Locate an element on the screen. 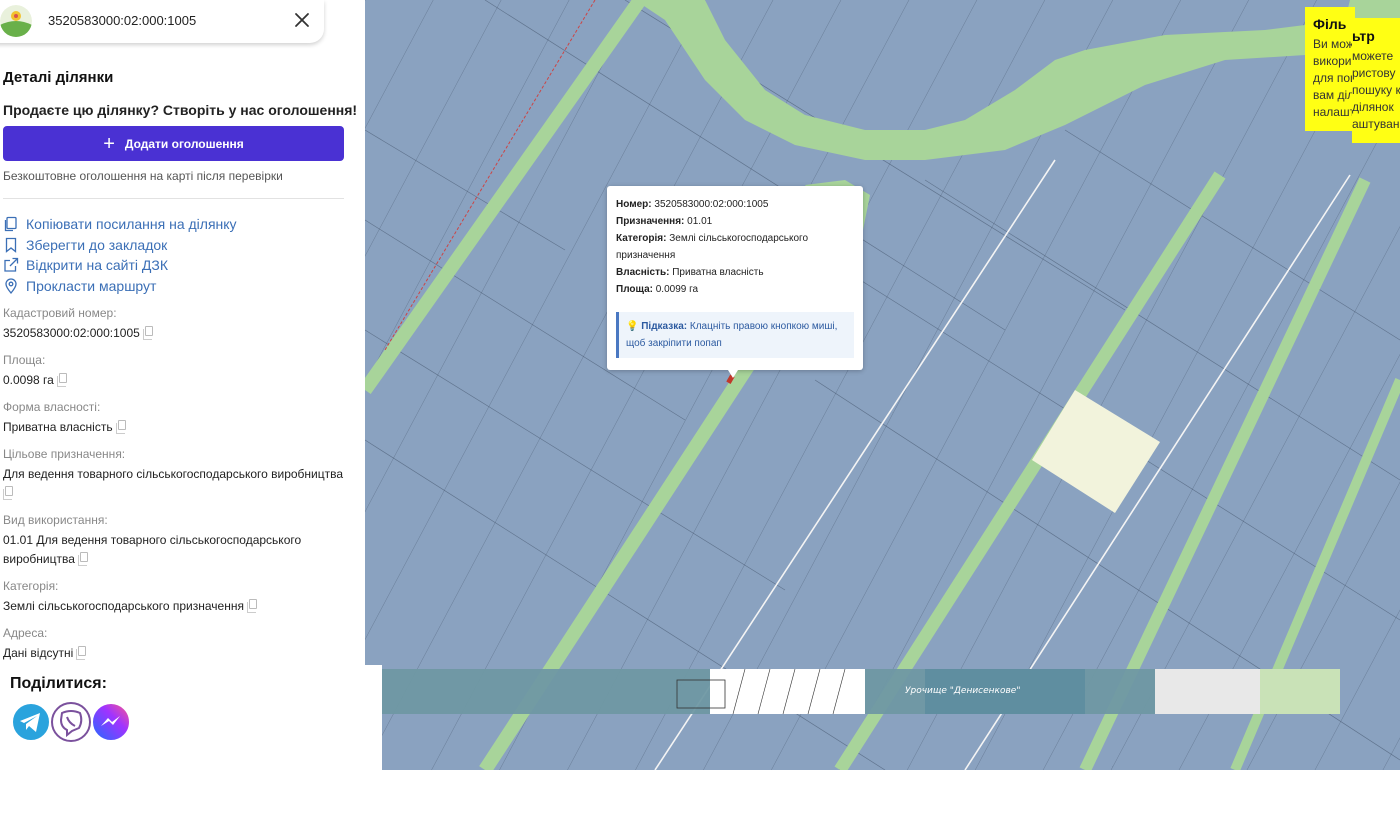 This screenshot has width=1400, height=823. messenger-icon is located at coordinates (111, 722).